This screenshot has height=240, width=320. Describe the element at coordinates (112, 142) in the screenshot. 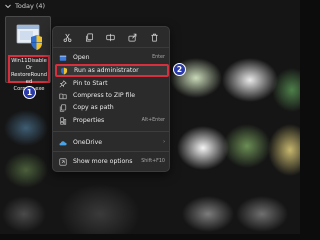

I see `menu-item-onedrive: OneDrive ›` at that location.